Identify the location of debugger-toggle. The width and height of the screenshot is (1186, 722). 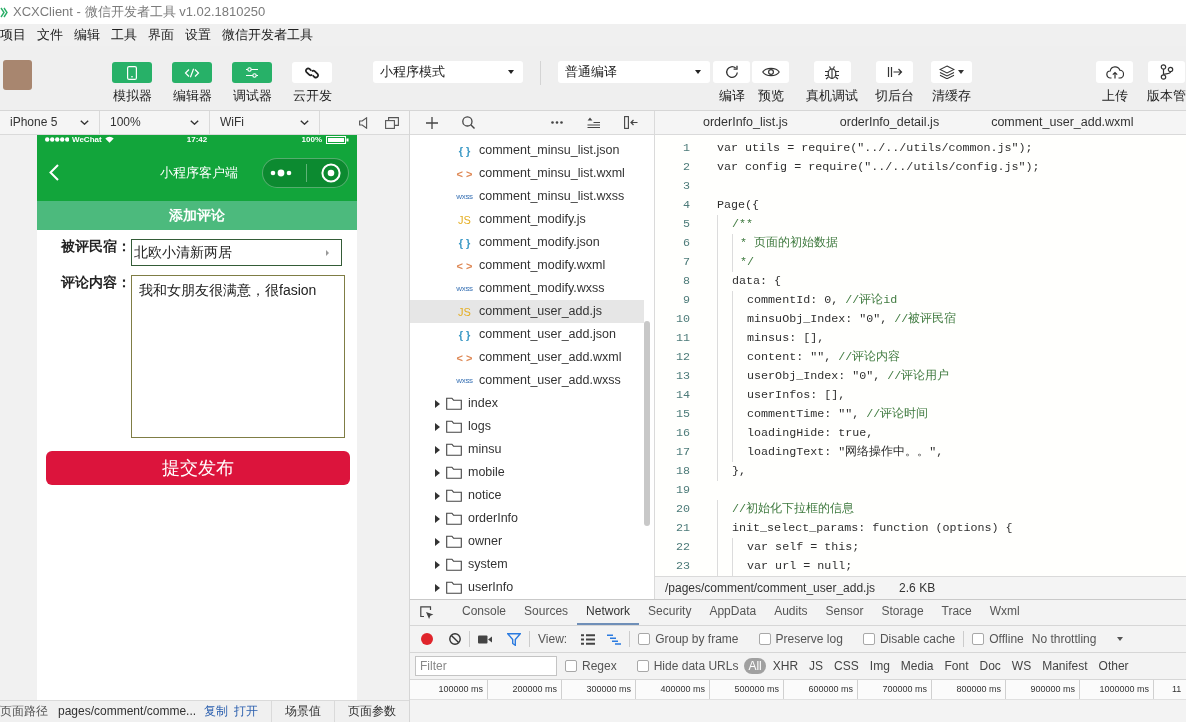
(252, 72).